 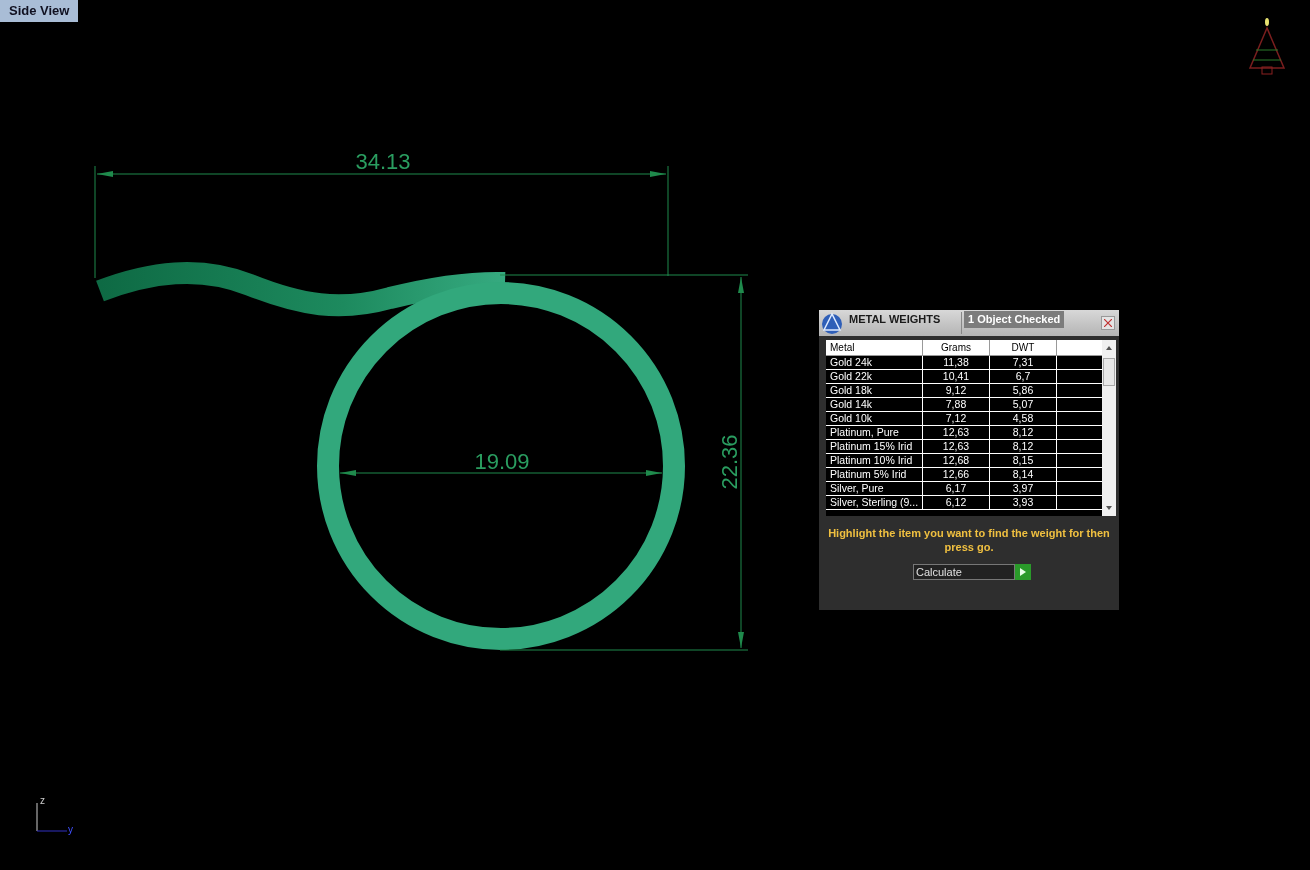 What do you see at coordinates (956, 460) in the screenshot?
I see `table-cell: 12,68` at bounding box center [956, 460].